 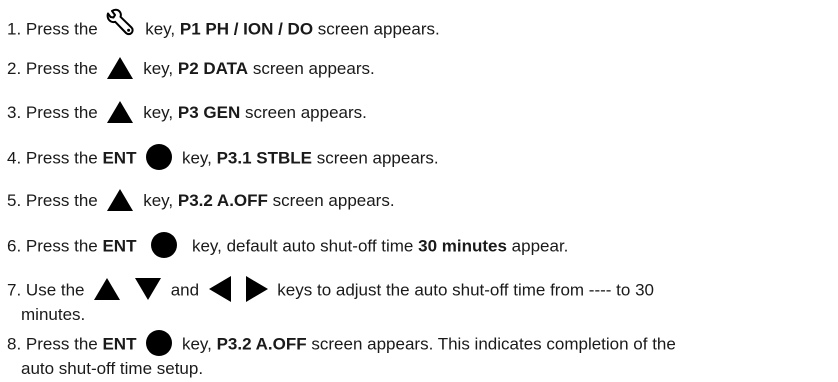 What do you see at coordinates (53, 314) in the screenshot?
I see `step-text-continued: minutes.` at bounding box center [53, 314].